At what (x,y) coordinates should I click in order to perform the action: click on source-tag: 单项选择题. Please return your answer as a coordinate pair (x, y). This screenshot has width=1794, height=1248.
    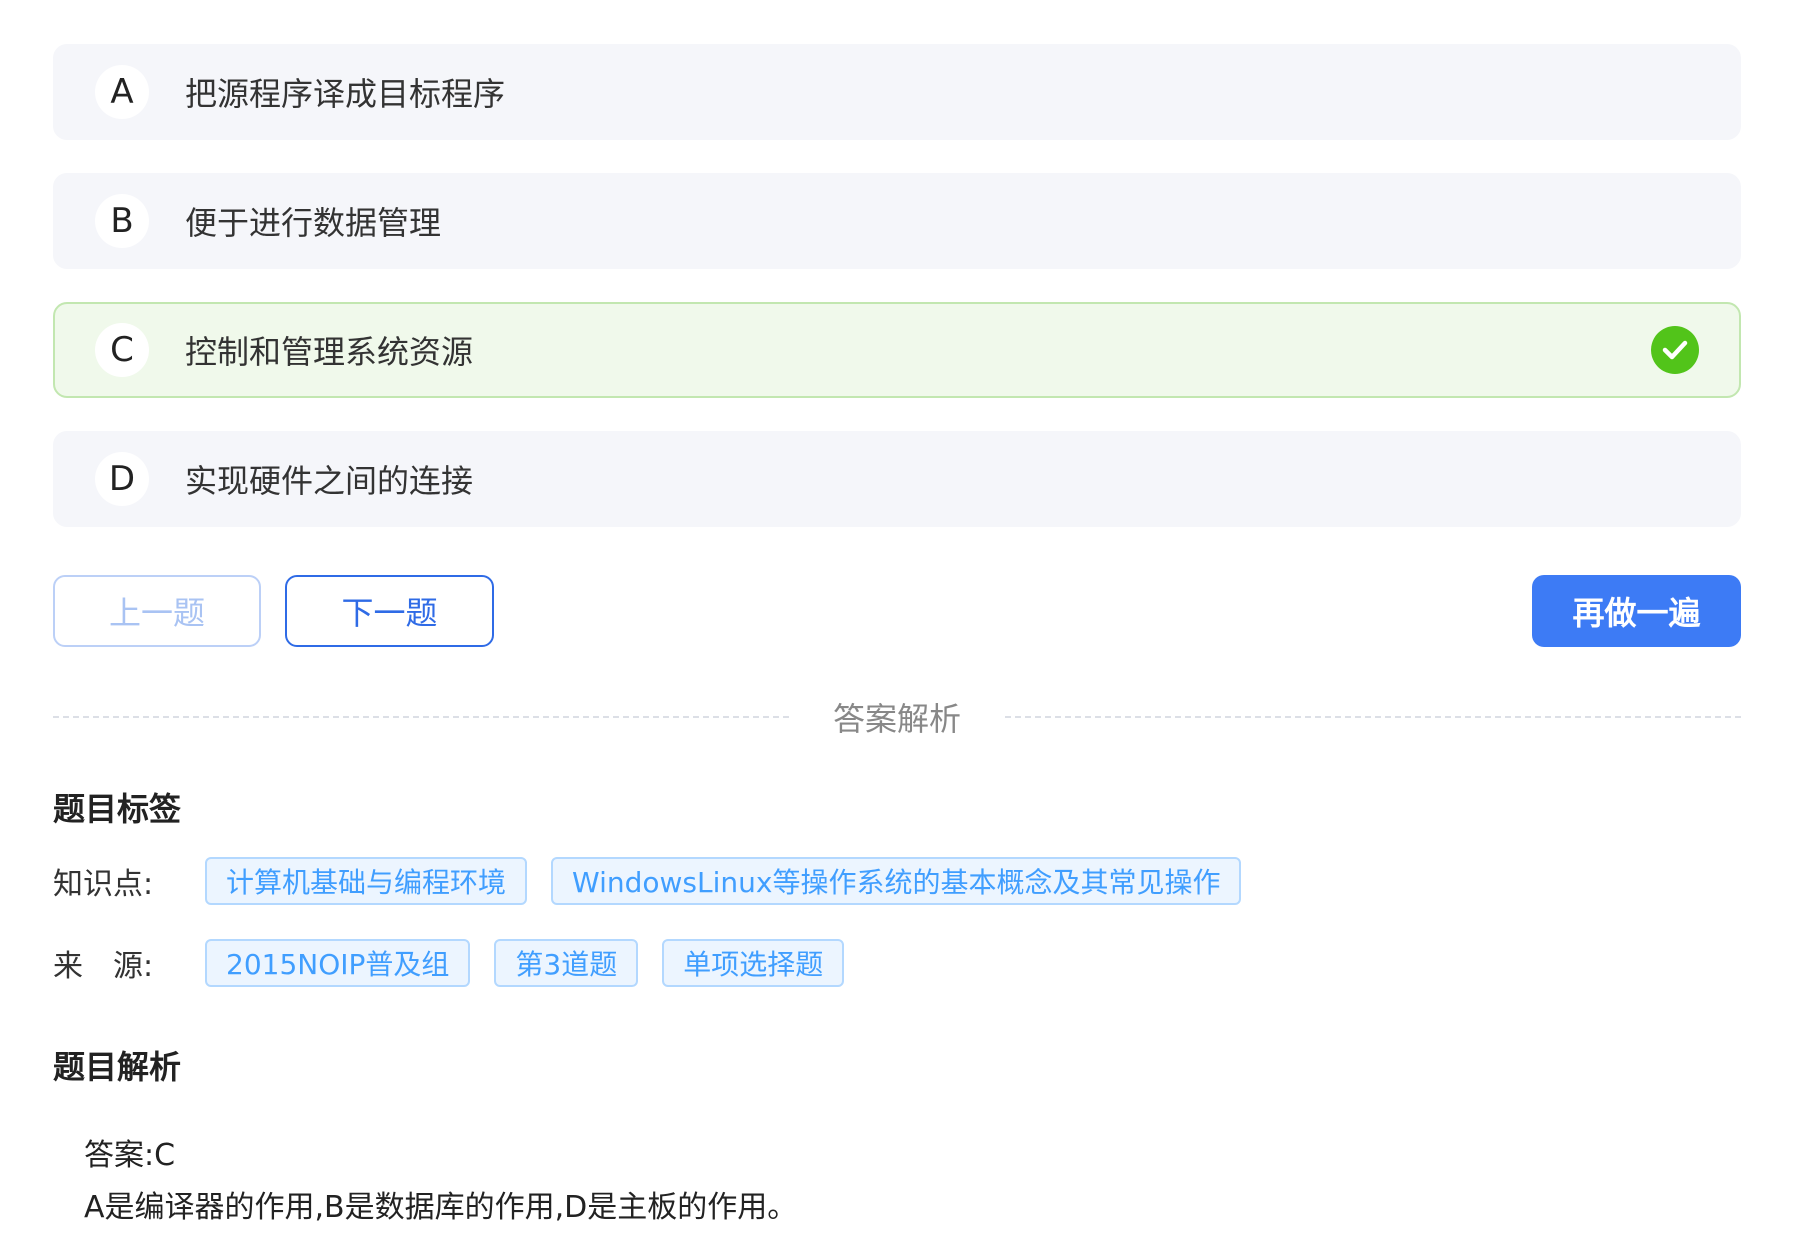
    Looking at the image, I should click on (753, 963).